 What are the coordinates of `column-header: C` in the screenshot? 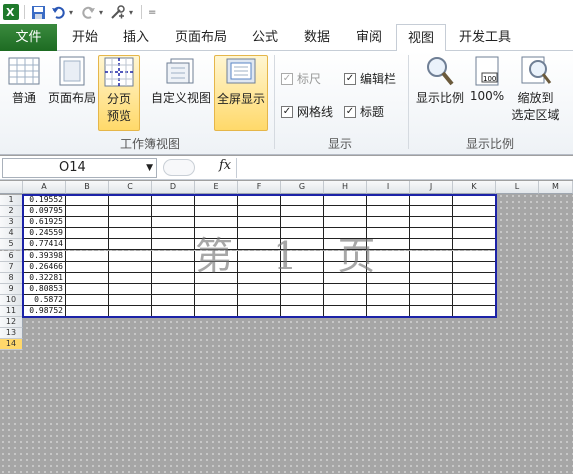 It's located at (130, 187).